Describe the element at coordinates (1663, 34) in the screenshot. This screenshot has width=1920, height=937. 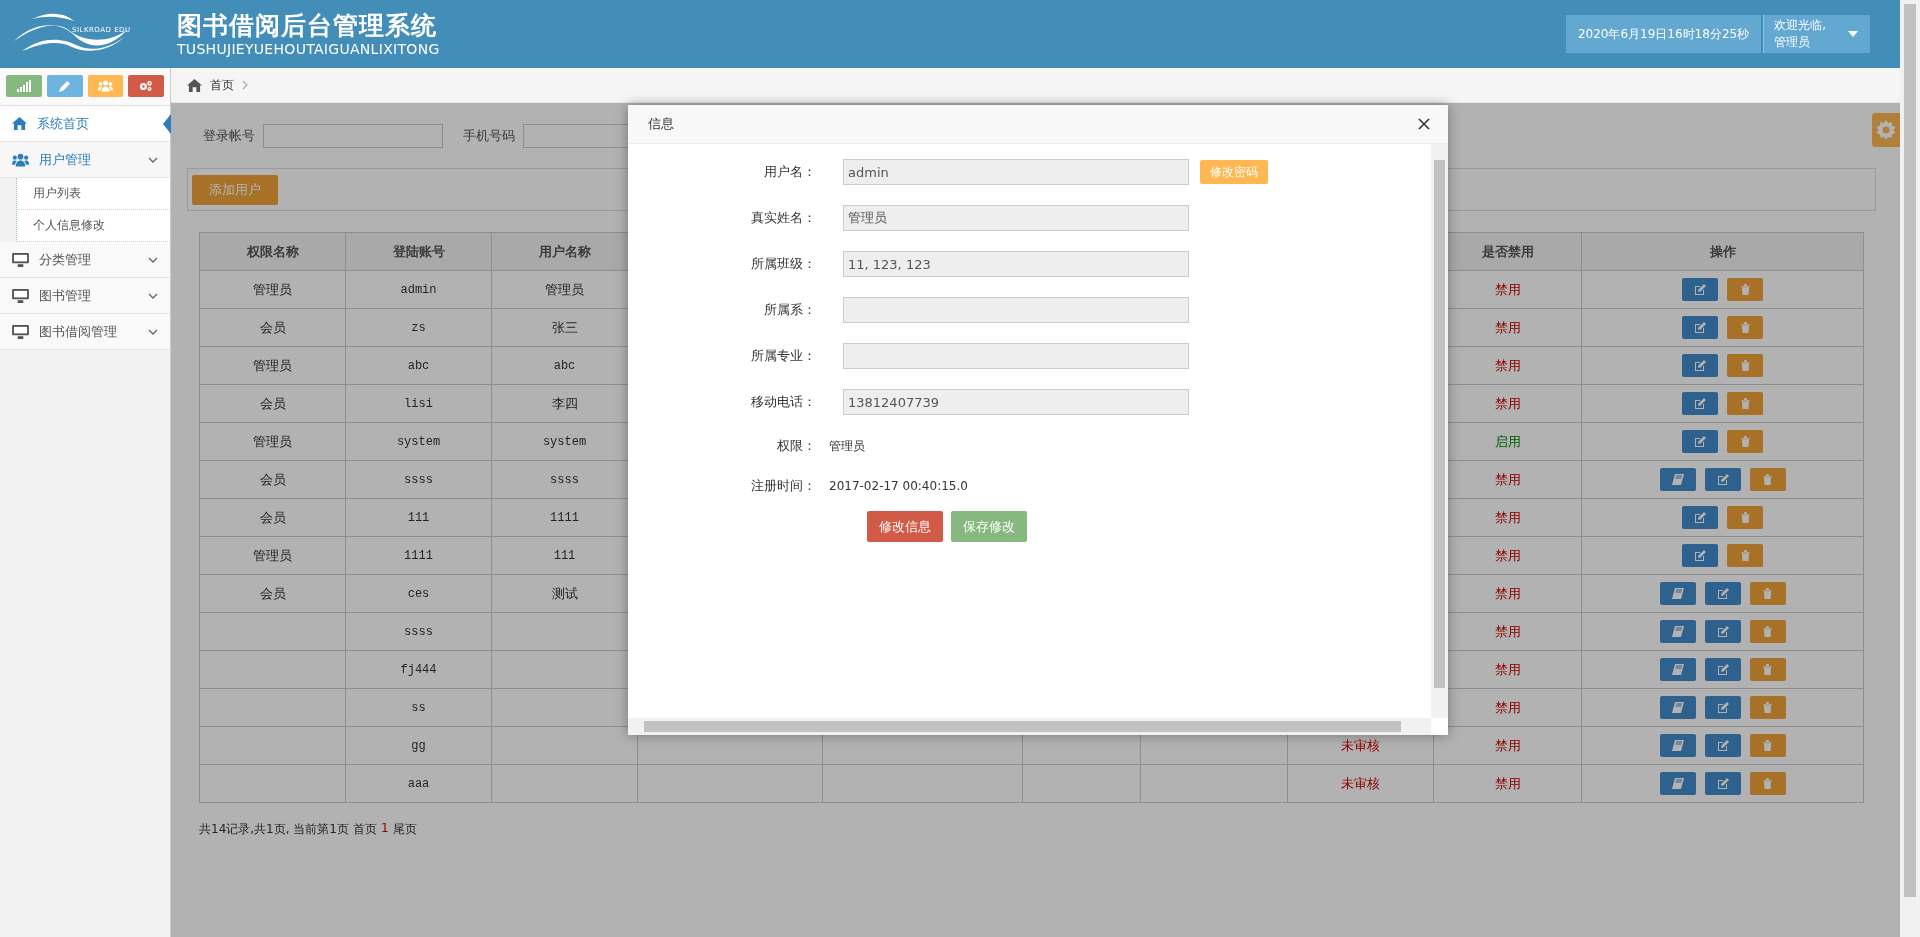
I see `datetime-label: 2020年6月19日16时18分25秒` at that location.